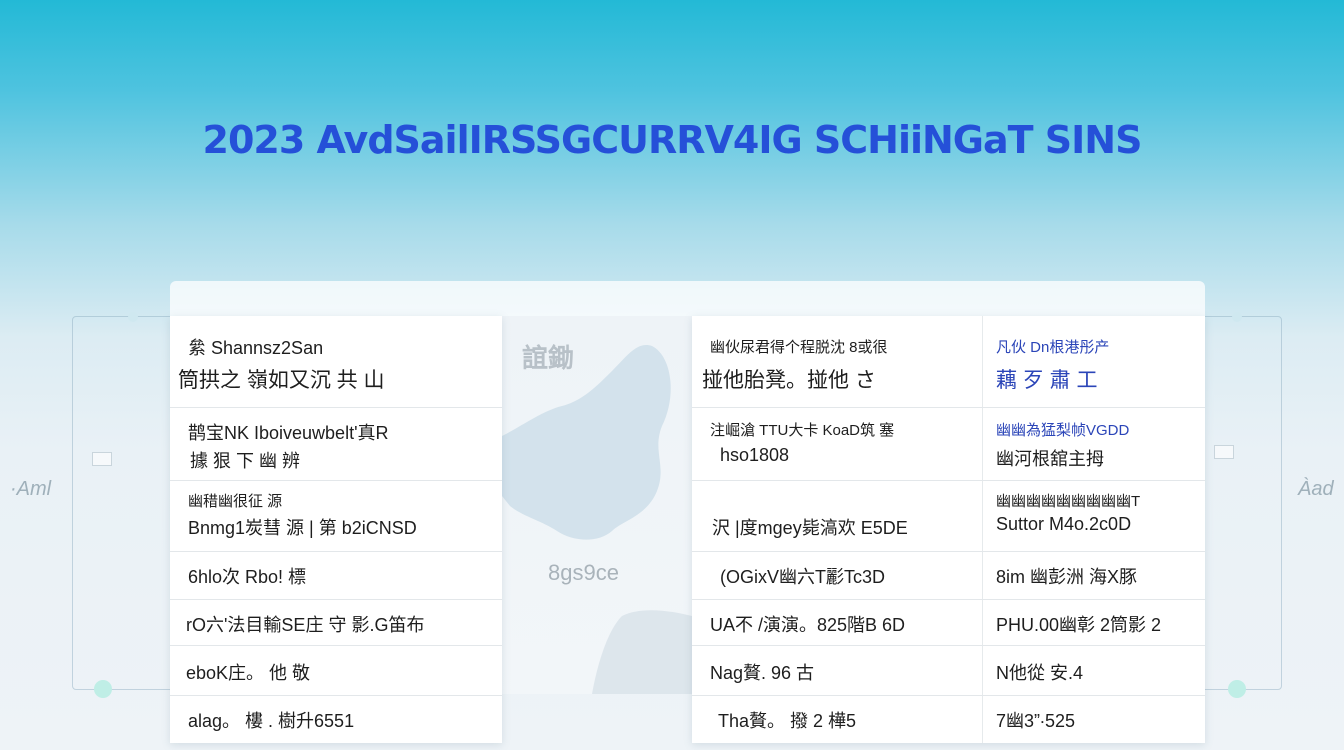 The image size is (1344, 750). Describe the element at coordinates (597, 505) in the screenshot. I see `map-region: 誼鋤 8gs9ce` at that location.